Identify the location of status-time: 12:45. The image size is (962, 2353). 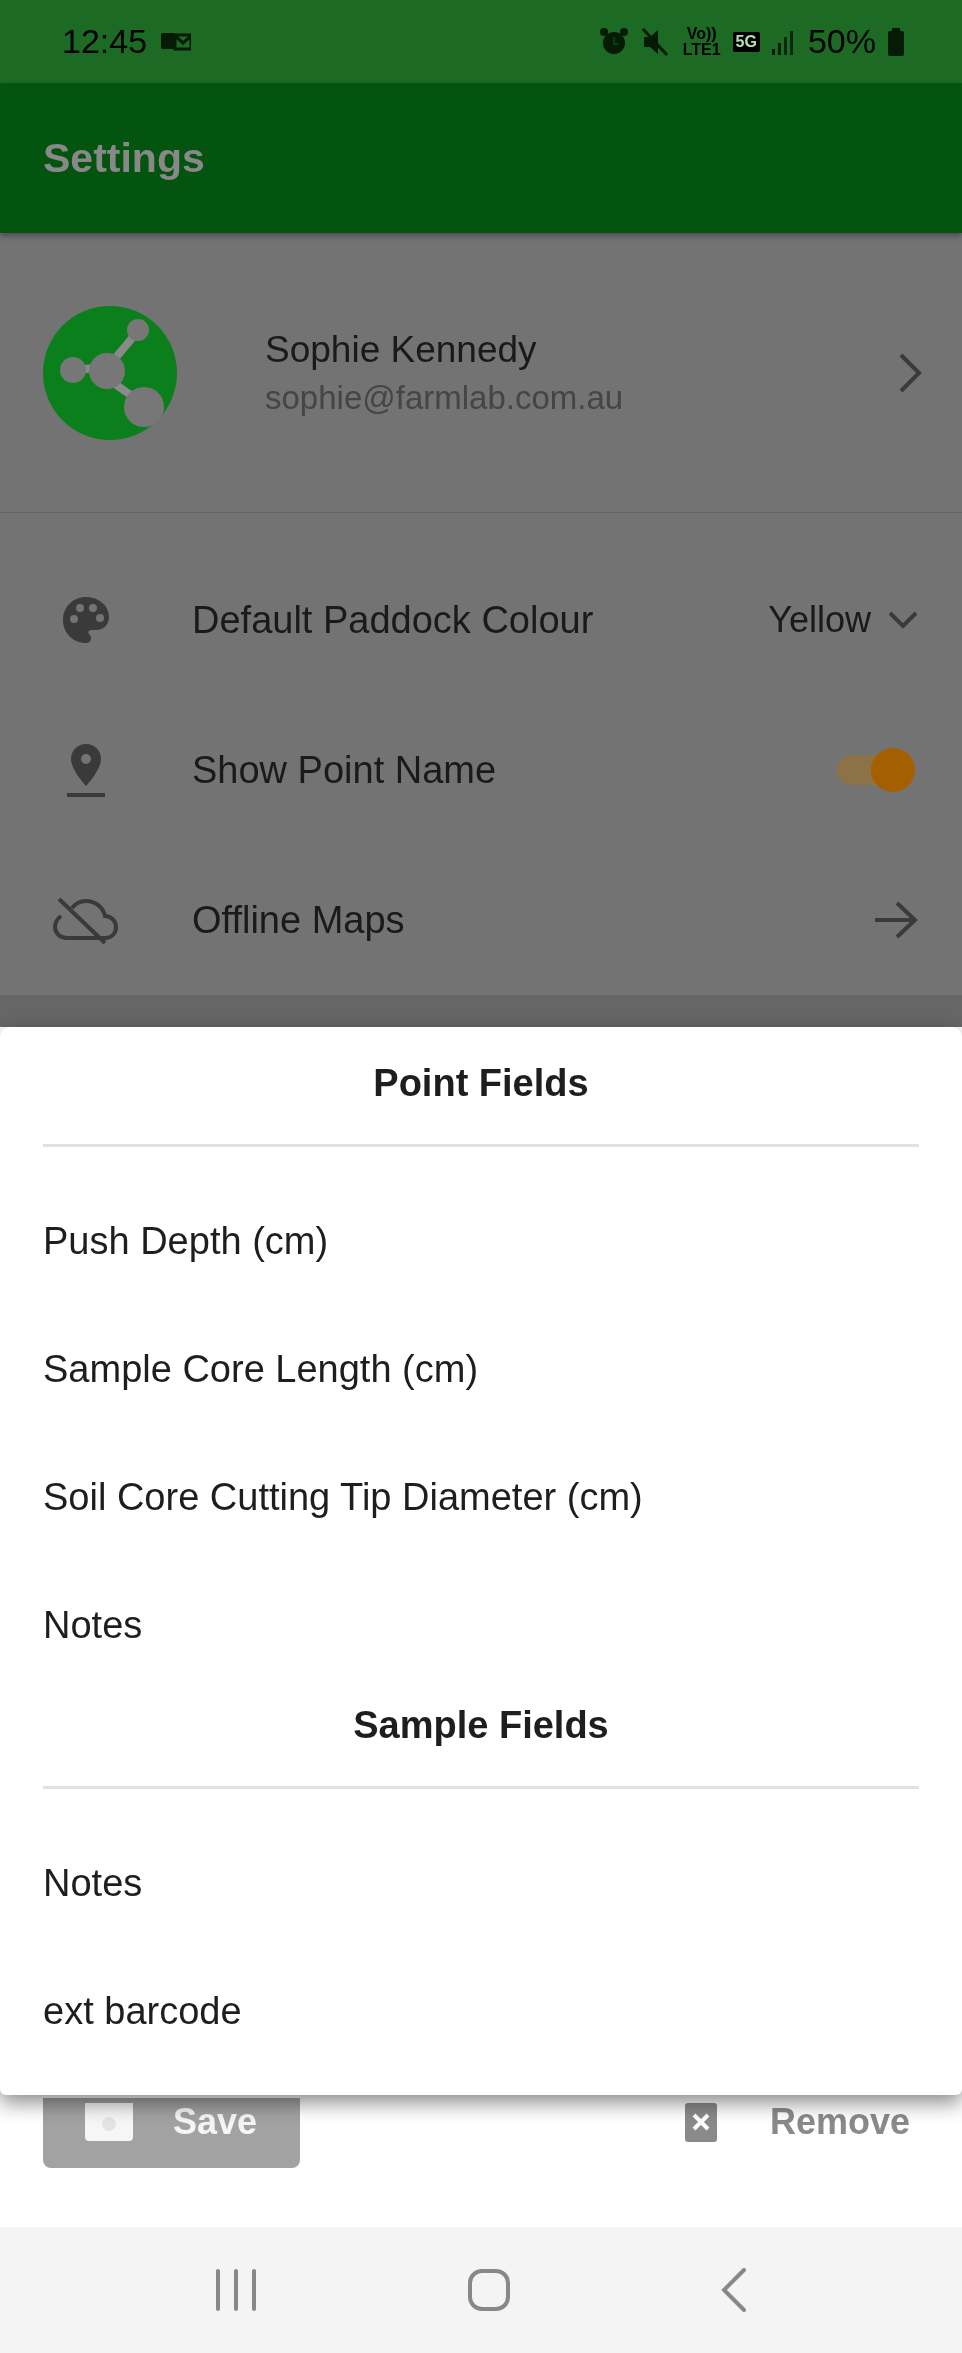
(105, 41).